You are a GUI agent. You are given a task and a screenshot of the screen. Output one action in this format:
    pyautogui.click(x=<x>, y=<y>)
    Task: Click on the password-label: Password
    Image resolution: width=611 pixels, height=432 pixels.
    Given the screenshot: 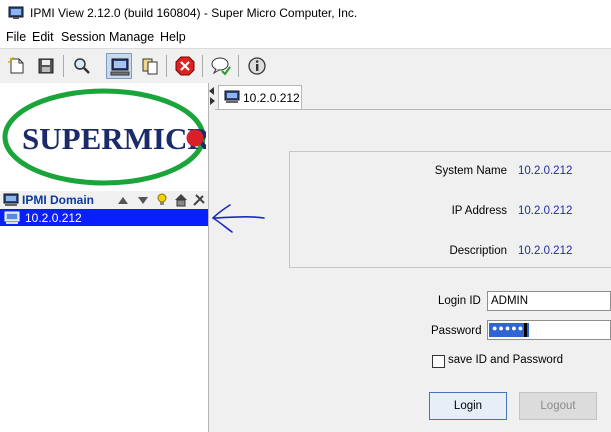 What is the action you would take?
    pyautogui.click(x=456, y=331)
    